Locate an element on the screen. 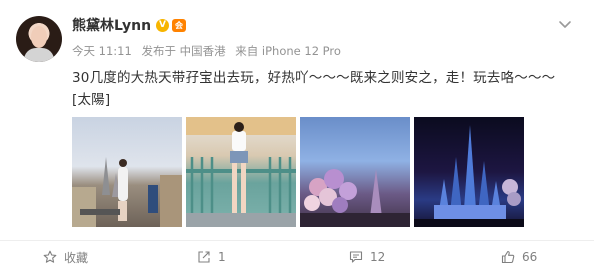 The height and width of the screenshot is (276, 594). post-time: 今天 11:11 is located at coordinates (102, 51).